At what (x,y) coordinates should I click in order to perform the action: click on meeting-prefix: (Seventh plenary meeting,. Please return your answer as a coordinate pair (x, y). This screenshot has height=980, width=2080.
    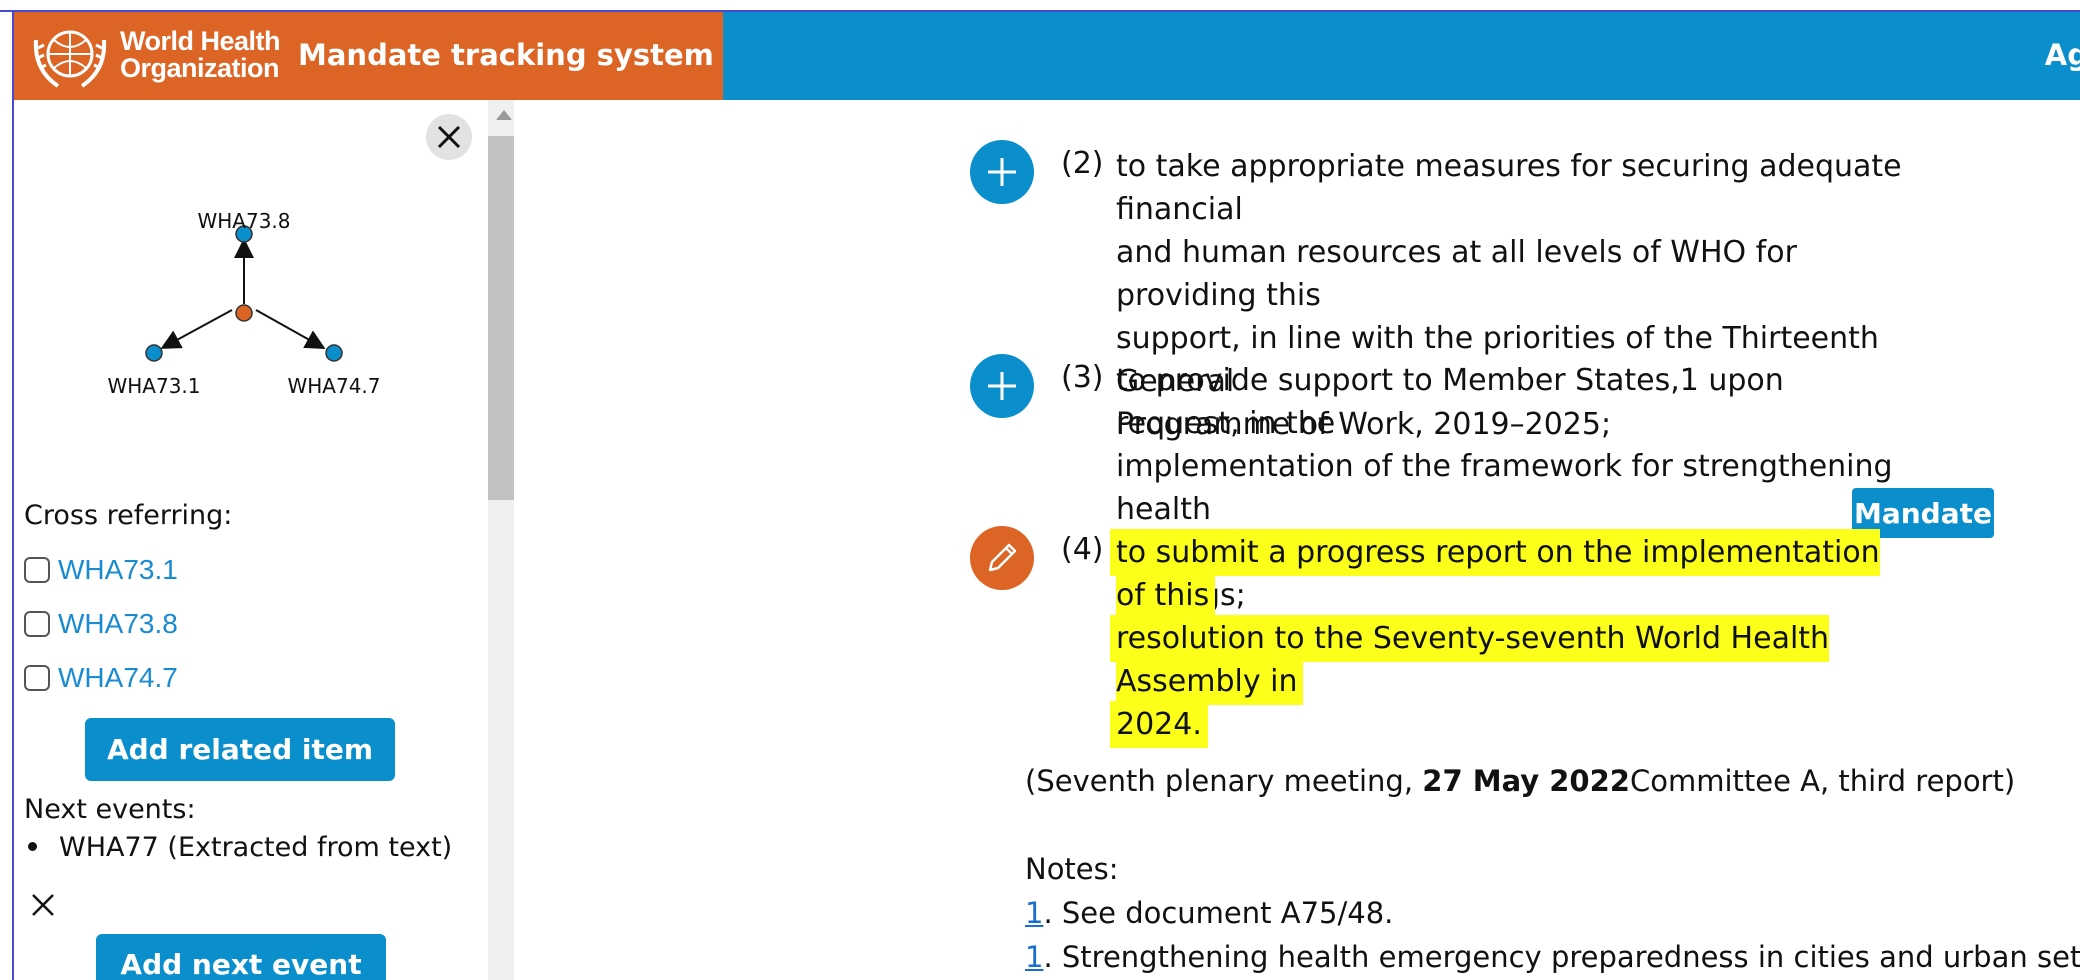
    Looking at the image, I should click on (1224, 781).